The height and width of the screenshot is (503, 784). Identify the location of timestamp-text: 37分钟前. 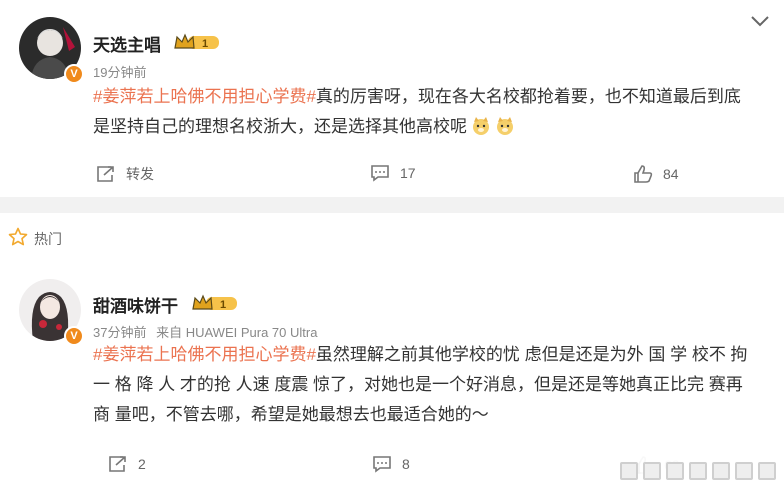
(120, 332).